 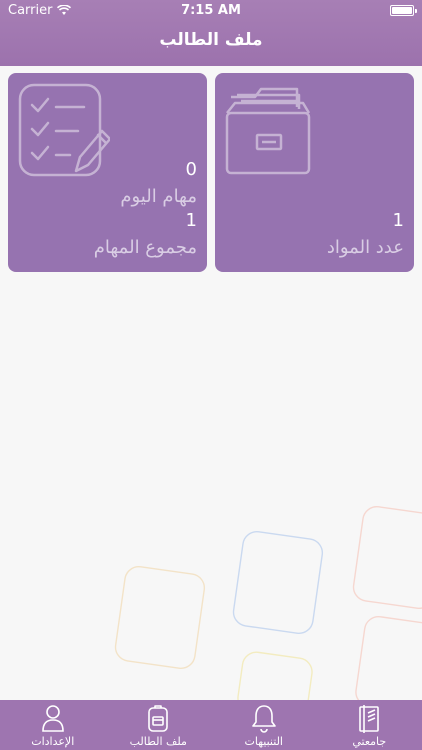 What do you see at coordinates (263, 741) in the screenshot?
I see `tab-label: التنبيهات` at bounding box center [263, 741].